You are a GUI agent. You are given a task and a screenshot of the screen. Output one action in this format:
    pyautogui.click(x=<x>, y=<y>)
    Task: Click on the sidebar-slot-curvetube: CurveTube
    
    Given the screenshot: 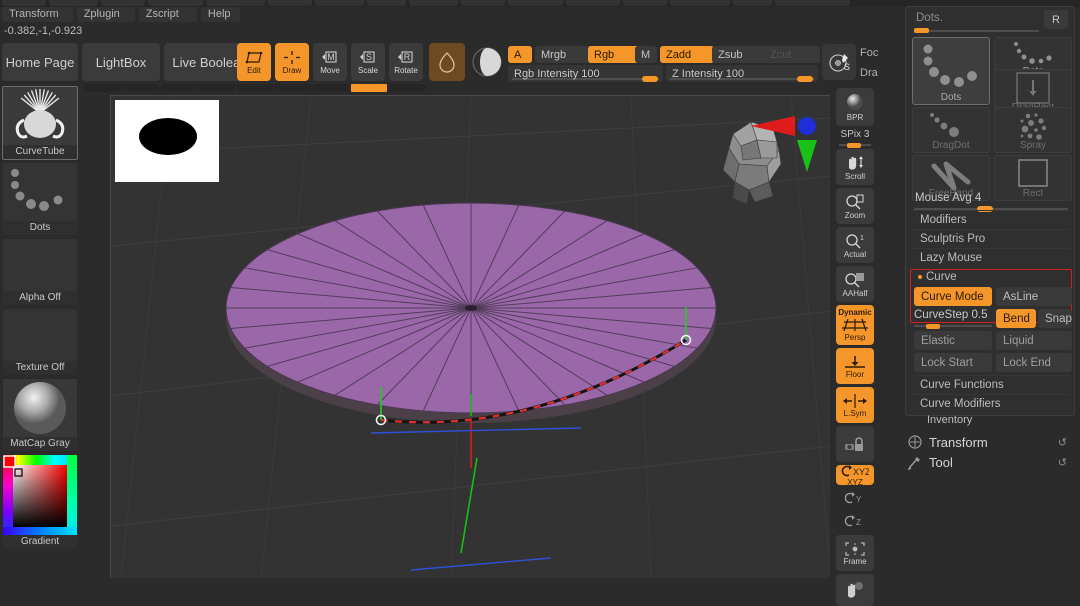 What is the action you would take?
    pyautogui.click(x=40, y=123)
    